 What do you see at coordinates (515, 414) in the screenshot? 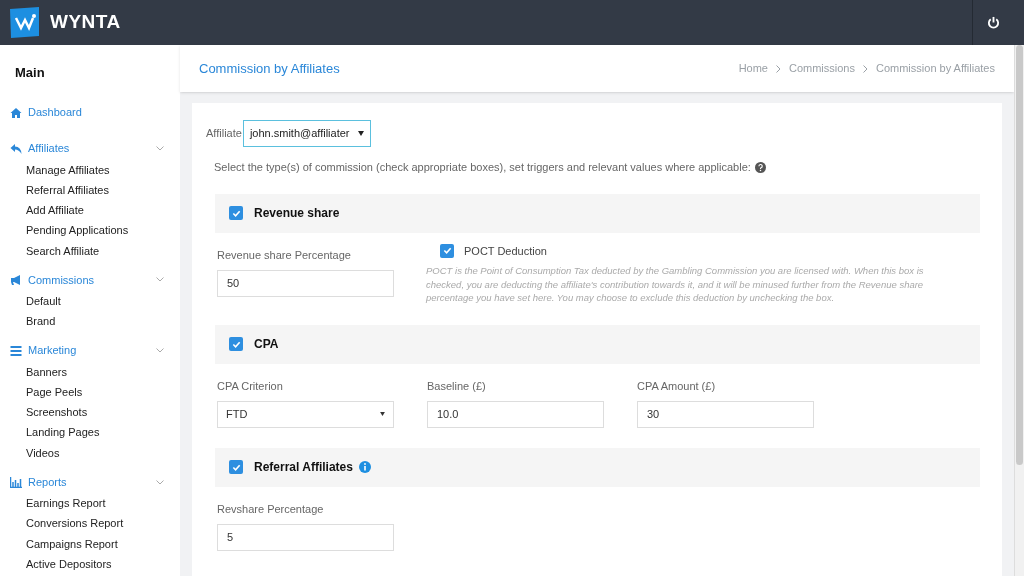
I see `input-field: 10.0` at bounding box center [515, 414].